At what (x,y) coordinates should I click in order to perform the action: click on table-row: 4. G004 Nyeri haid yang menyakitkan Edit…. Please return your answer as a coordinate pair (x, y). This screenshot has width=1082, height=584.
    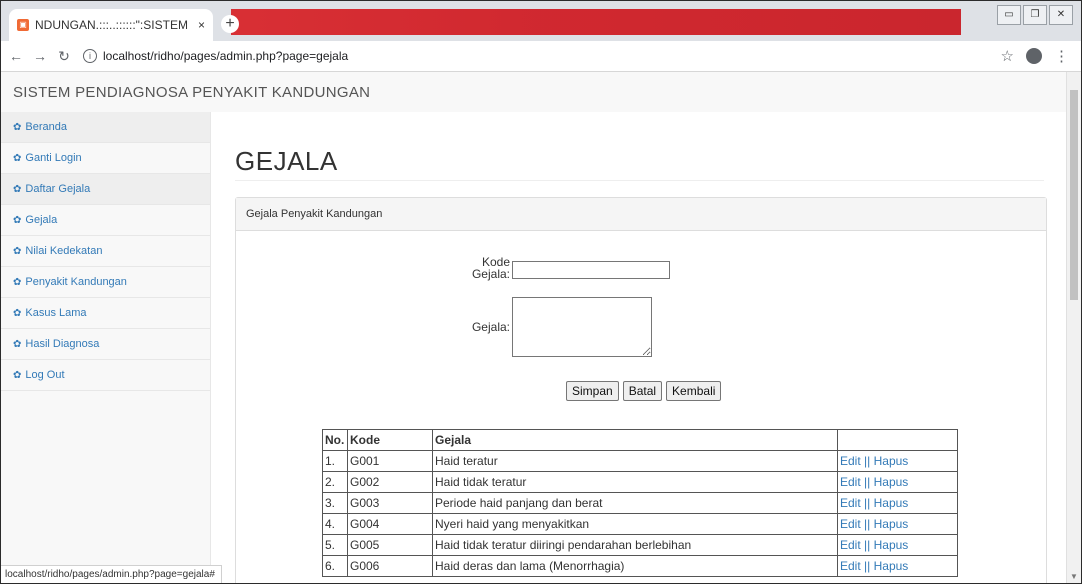
    Looking at the image, I should click on (640, 524).